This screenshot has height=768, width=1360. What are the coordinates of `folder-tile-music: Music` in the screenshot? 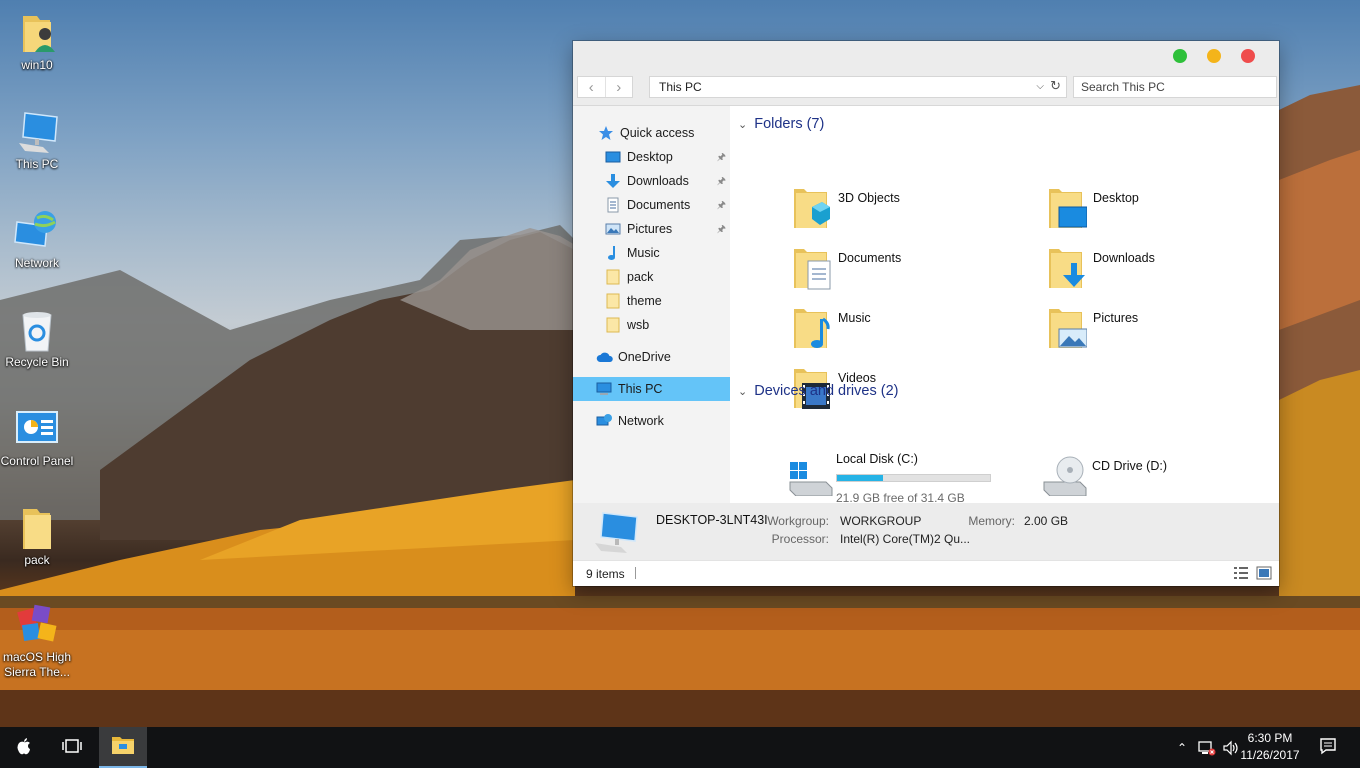 It's located at (907, 332).